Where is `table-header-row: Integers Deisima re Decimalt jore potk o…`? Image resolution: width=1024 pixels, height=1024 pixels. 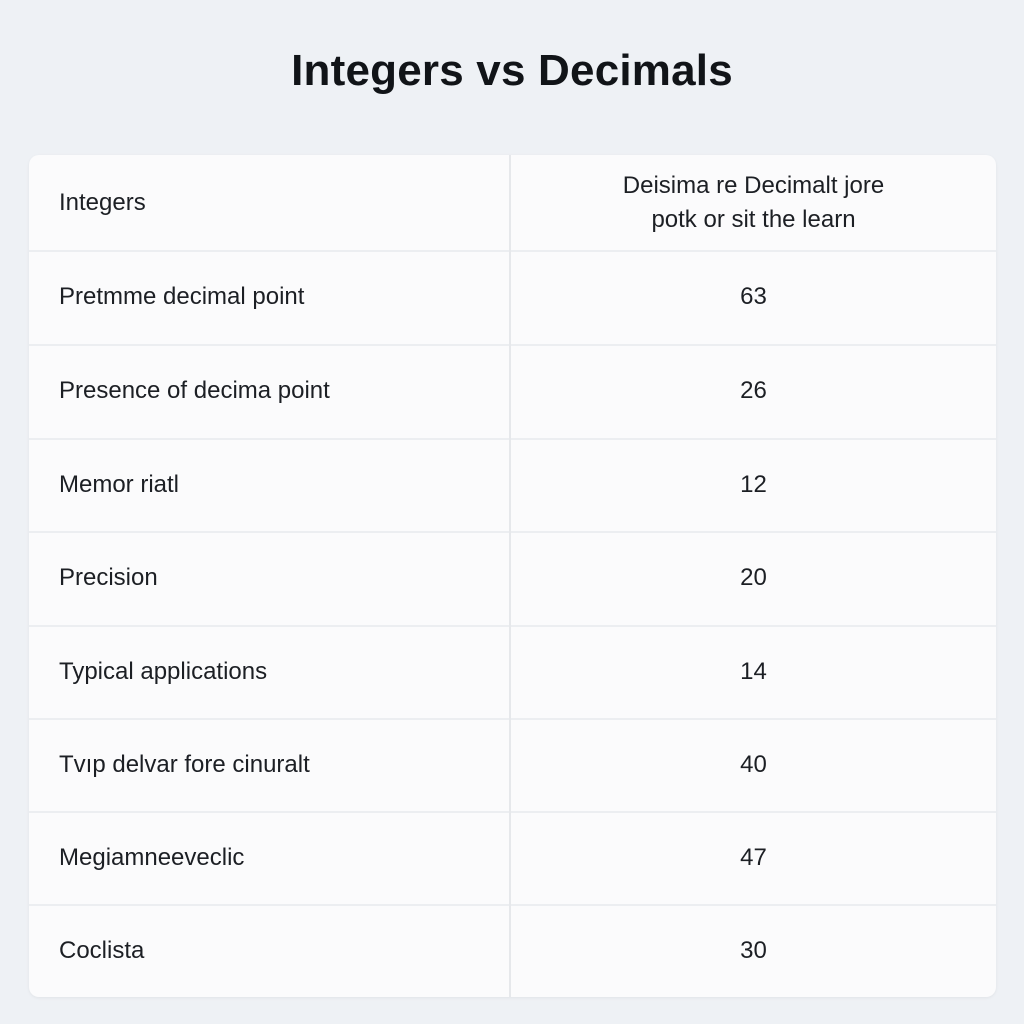
table-header-row: Integers Deisima re Decimalt jore potk o… is located at coordinates (512, 203).